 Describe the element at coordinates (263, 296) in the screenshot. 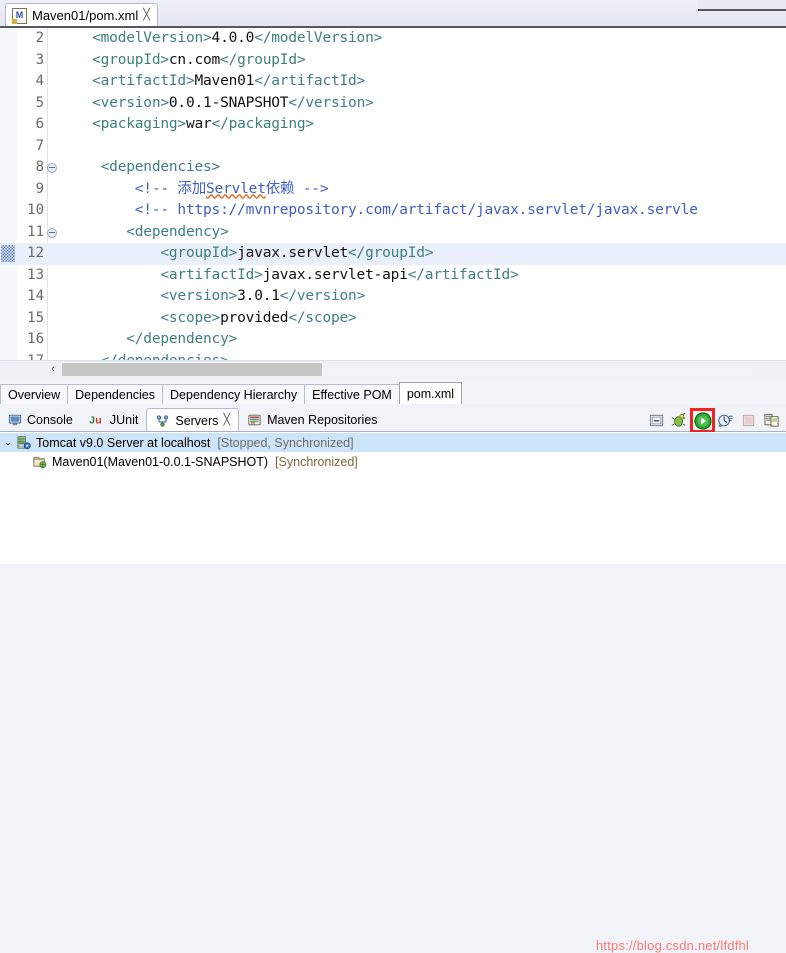

I see `code-text: <version>3.0.1</version>` at that location.